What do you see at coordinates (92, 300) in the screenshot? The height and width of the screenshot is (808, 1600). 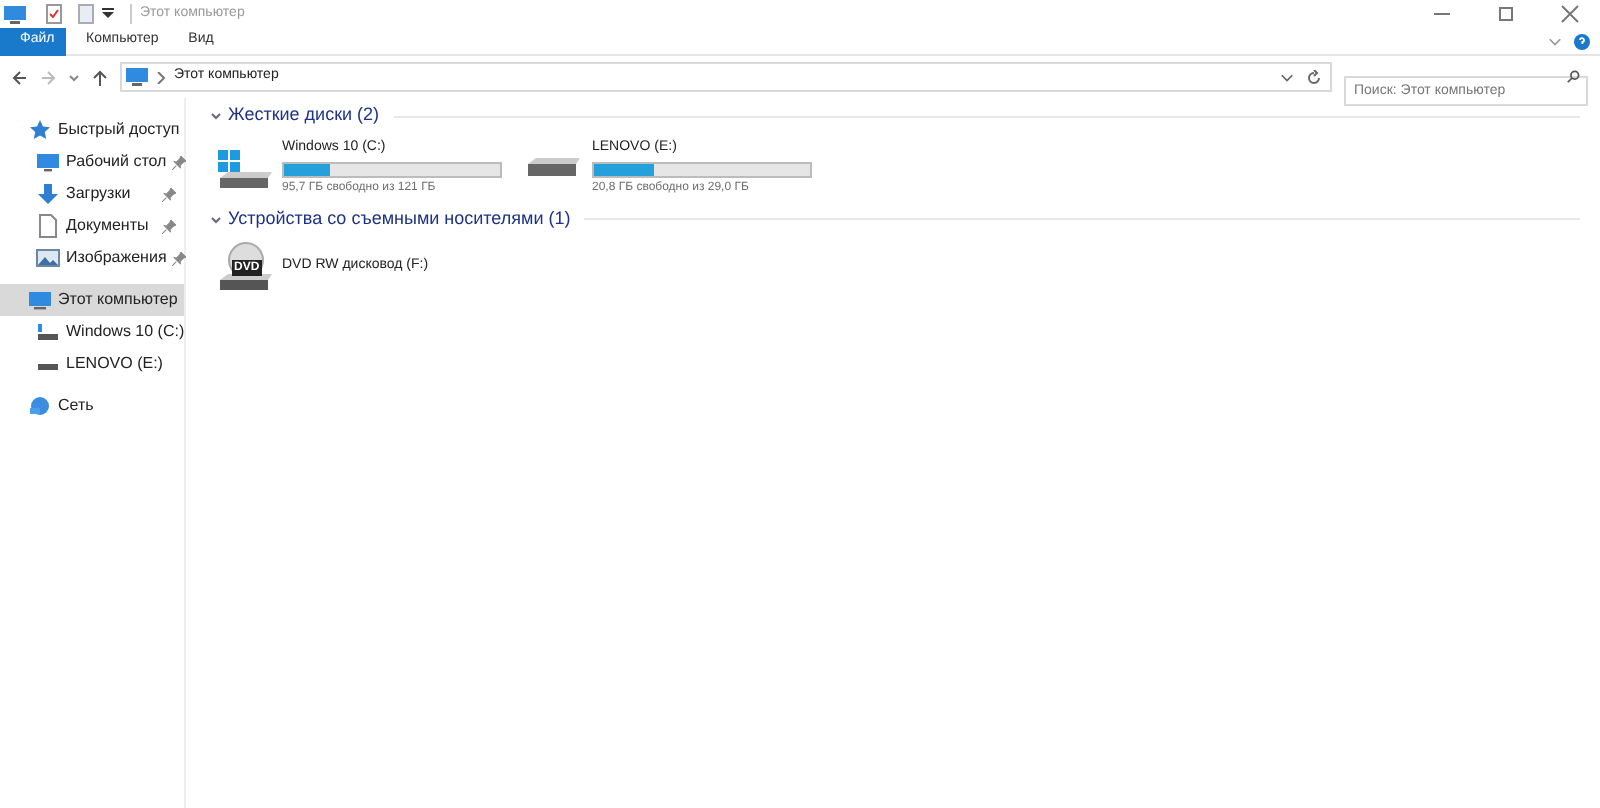 I see `sidebar-item: Этот компьютер` at bounding box center [92, 300].